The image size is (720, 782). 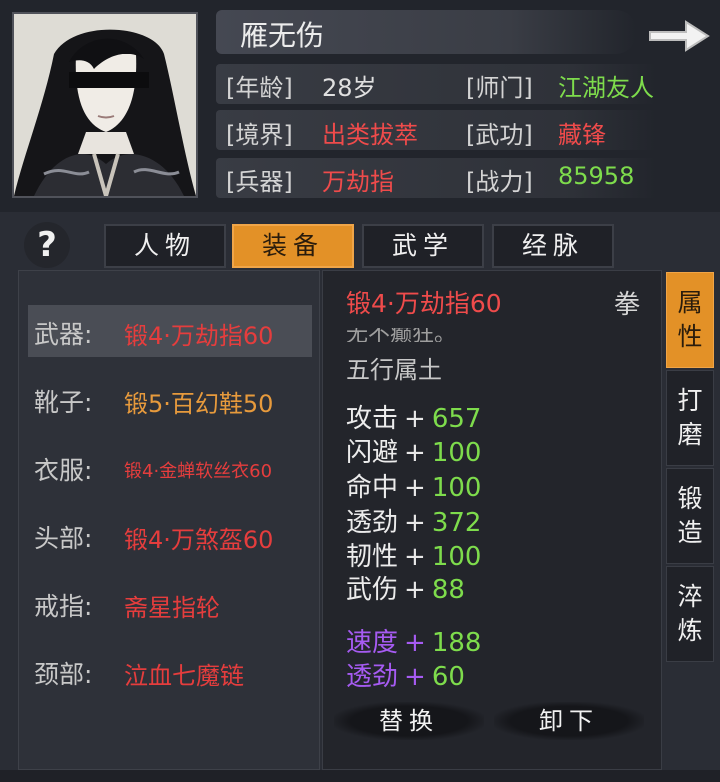 I want to click on attr-row: 命中 +100, so click(x=413, y=485).